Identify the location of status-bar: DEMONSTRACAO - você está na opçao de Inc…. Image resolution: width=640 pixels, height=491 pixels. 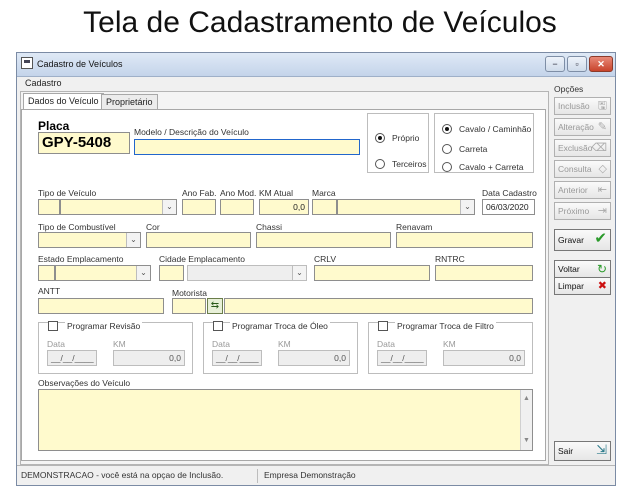
(316, 475).